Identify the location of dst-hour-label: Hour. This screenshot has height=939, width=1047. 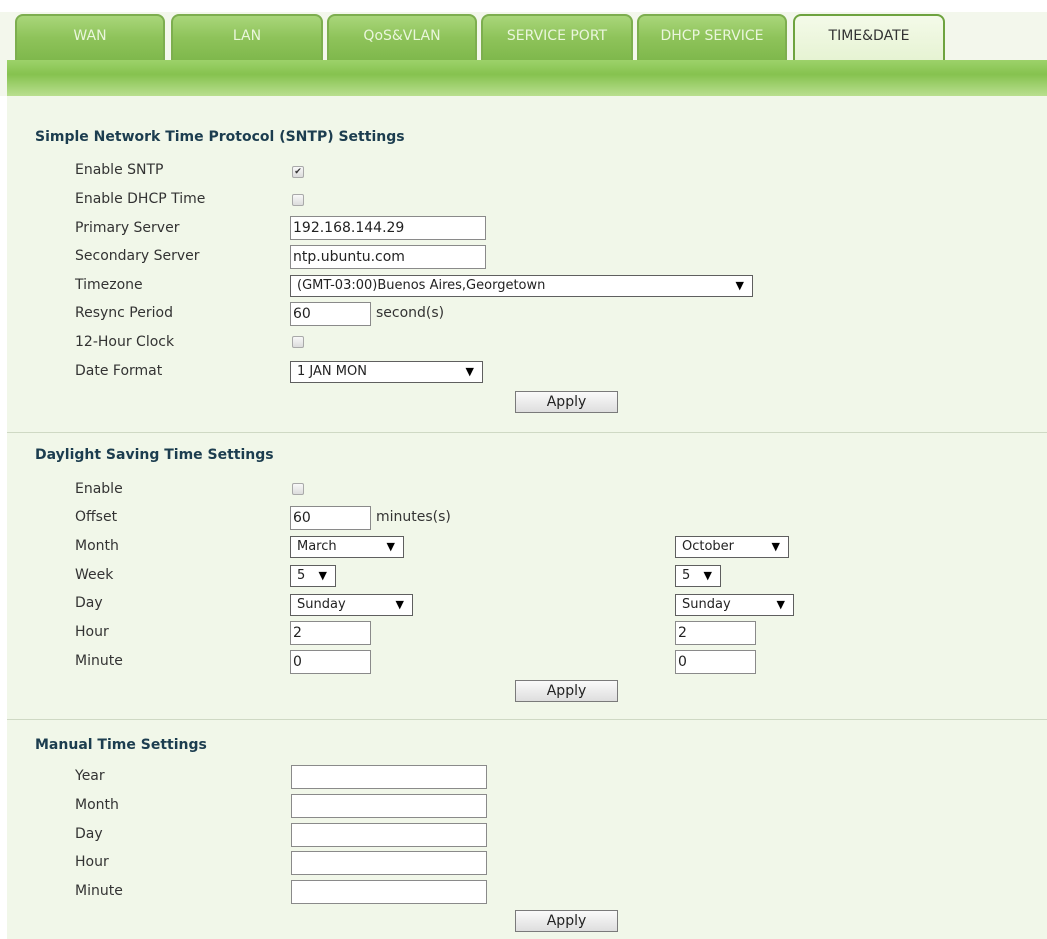
(92, 632).